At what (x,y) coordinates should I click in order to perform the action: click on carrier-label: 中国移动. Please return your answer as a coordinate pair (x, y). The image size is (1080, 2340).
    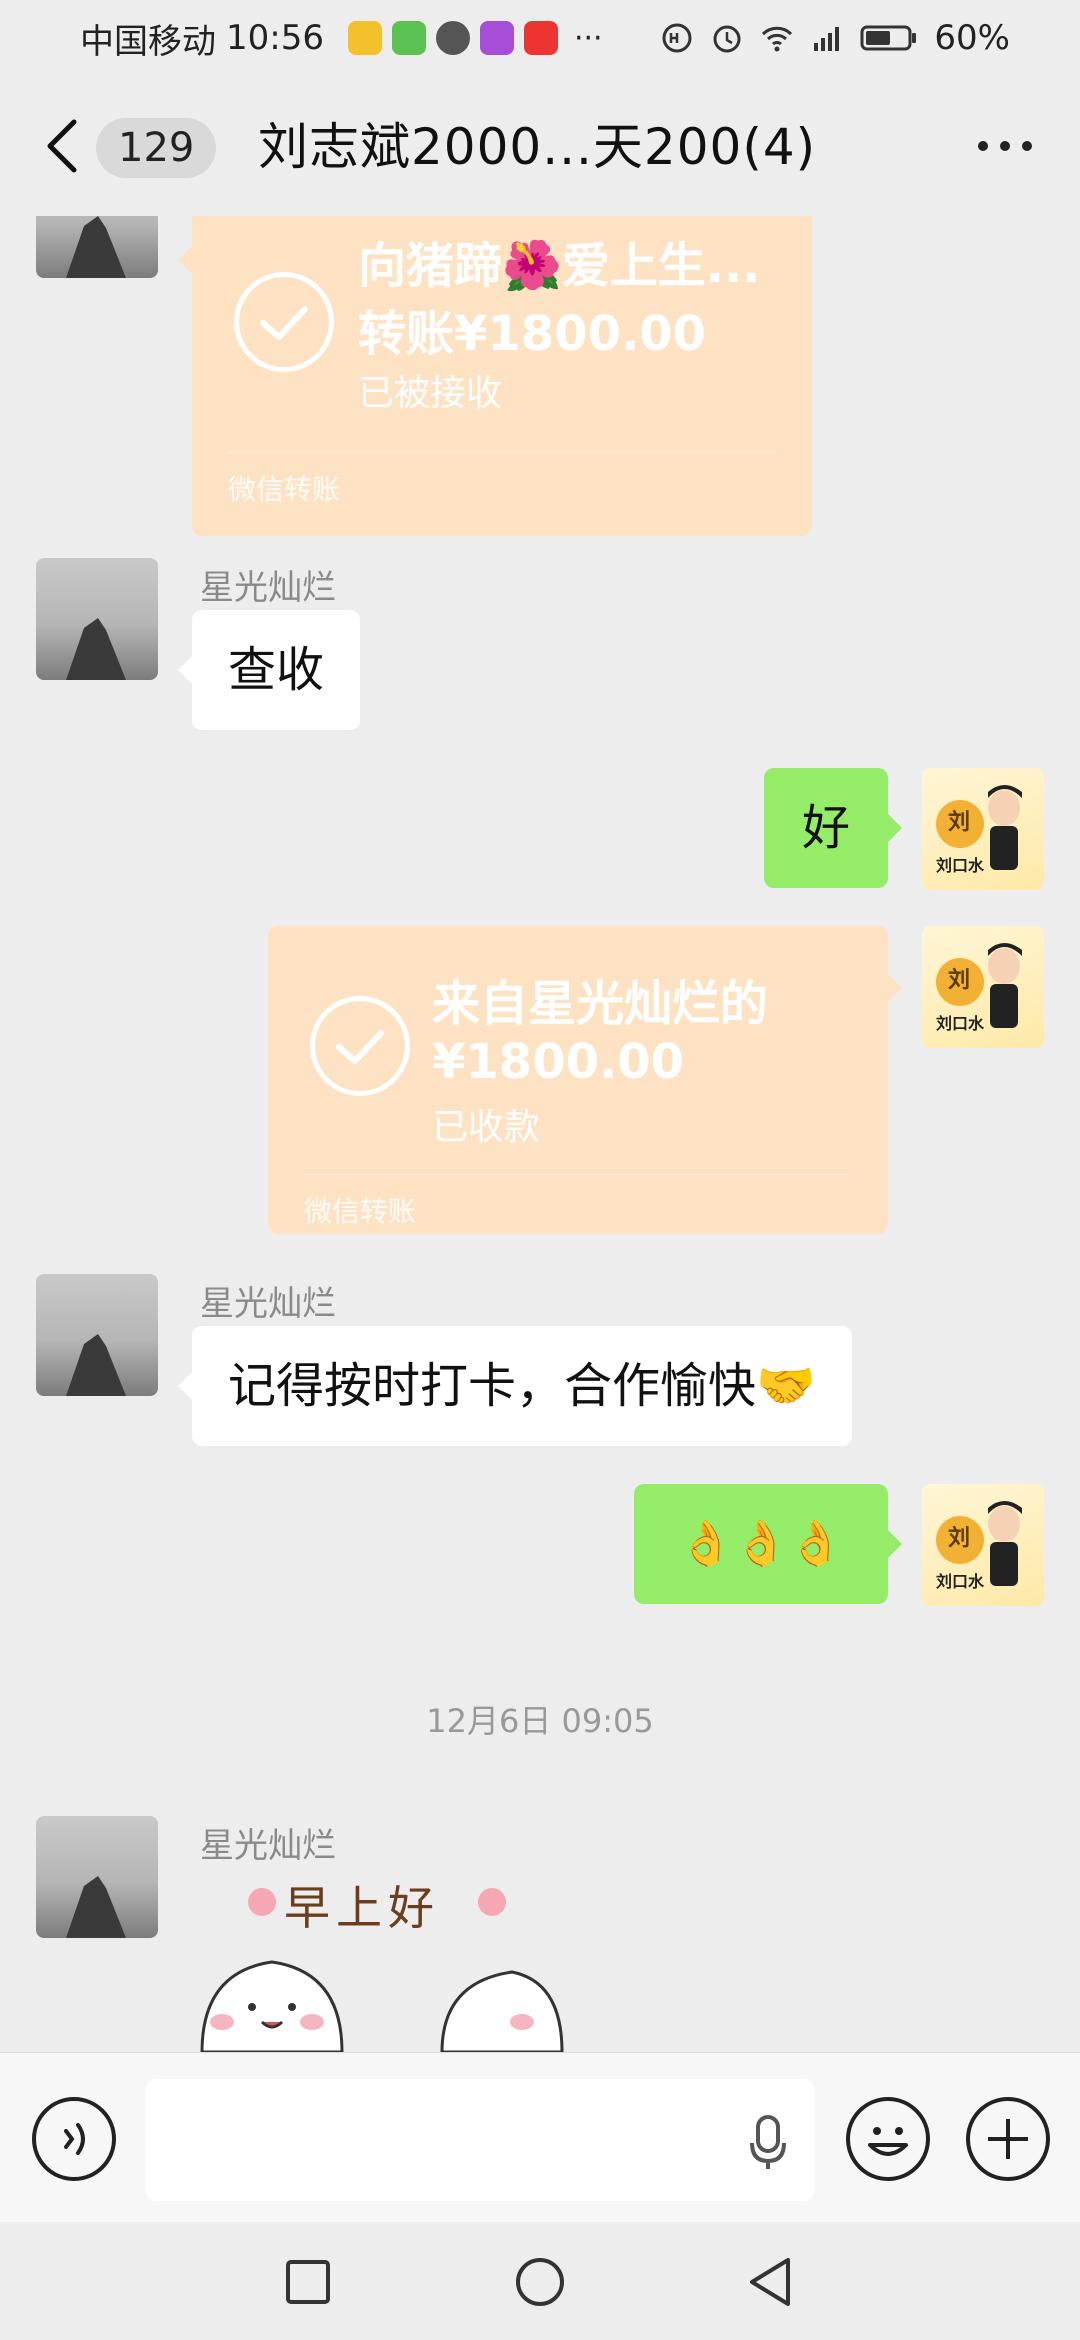
    Looking at the image, I should click on (148, 41).